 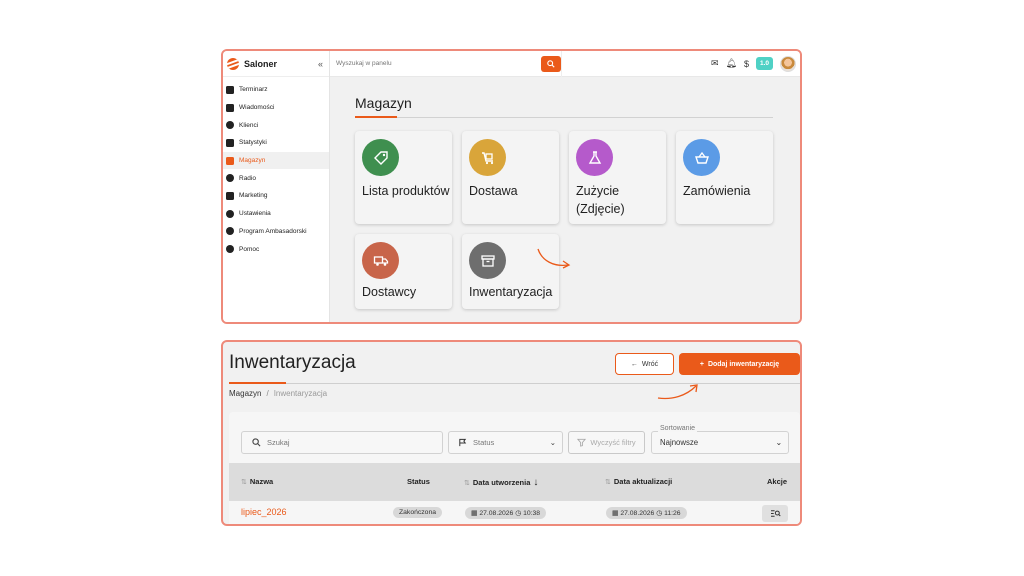 I want to click on sidebar-item-ustawienia: Ustawienia, so click(x=276, y=214).